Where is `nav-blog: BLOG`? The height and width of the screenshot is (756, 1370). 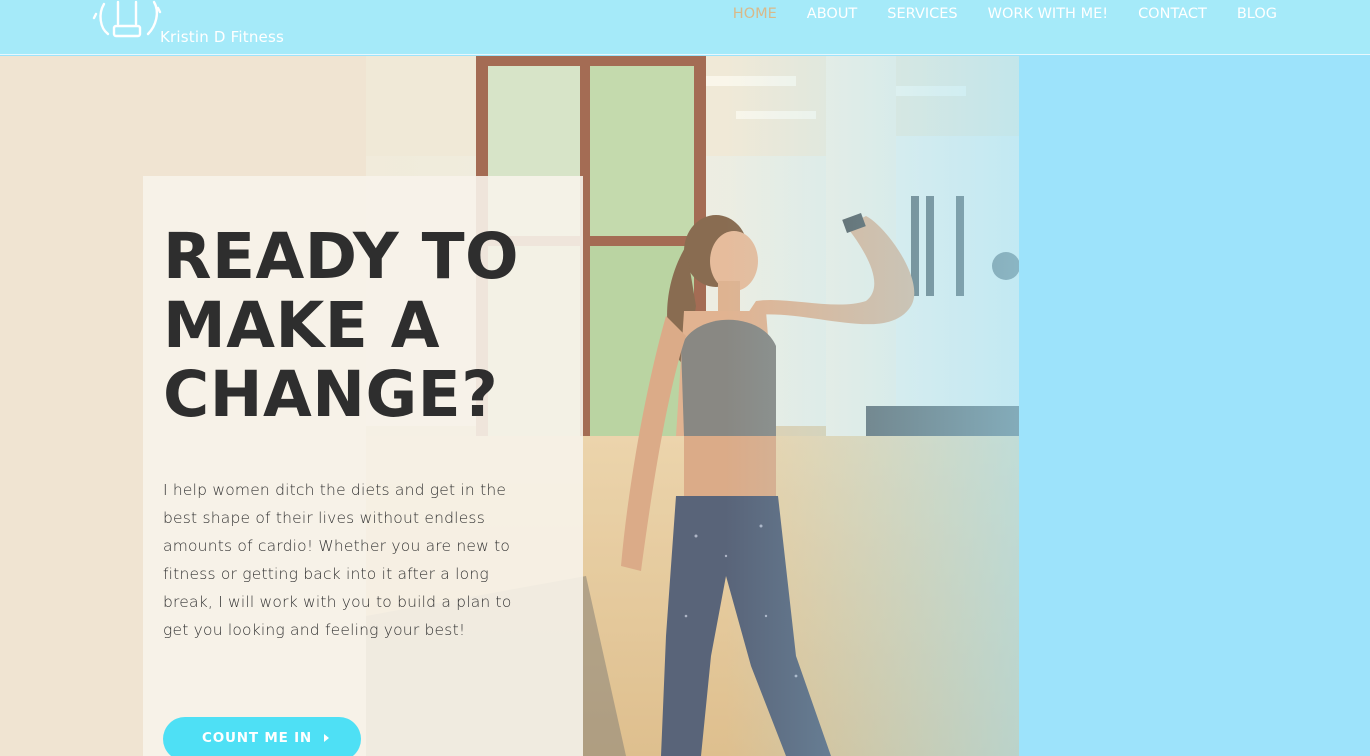
nav-blog: BLOG is located at coordinates (1257, 14).